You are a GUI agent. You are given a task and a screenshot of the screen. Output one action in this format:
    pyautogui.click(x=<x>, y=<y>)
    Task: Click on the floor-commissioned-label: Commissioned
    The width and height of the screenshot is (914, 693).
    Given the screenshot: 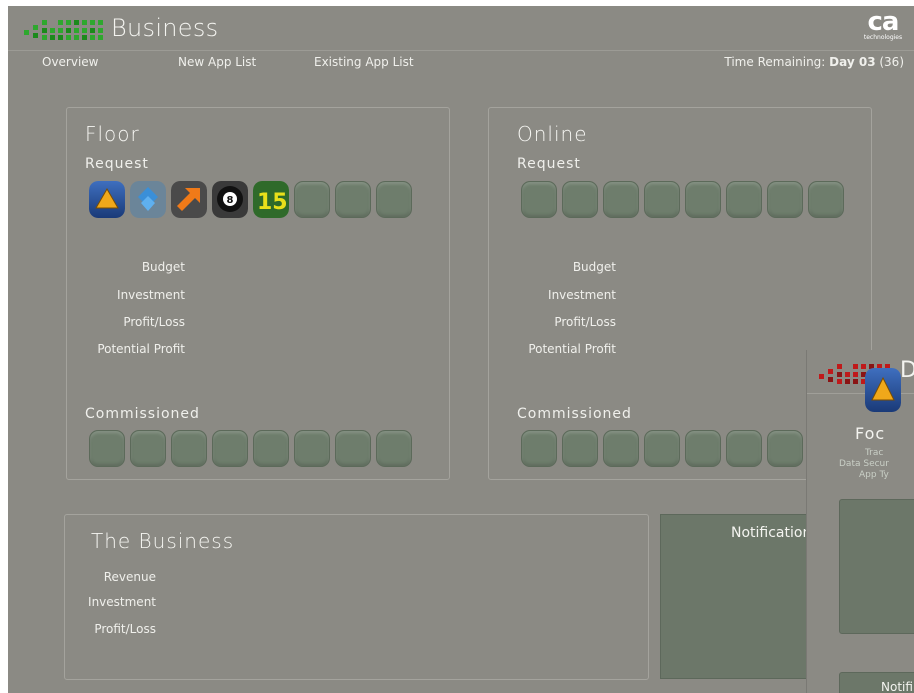 What is the action you would take?
    pyautogui.click(x=142, y=414)
    